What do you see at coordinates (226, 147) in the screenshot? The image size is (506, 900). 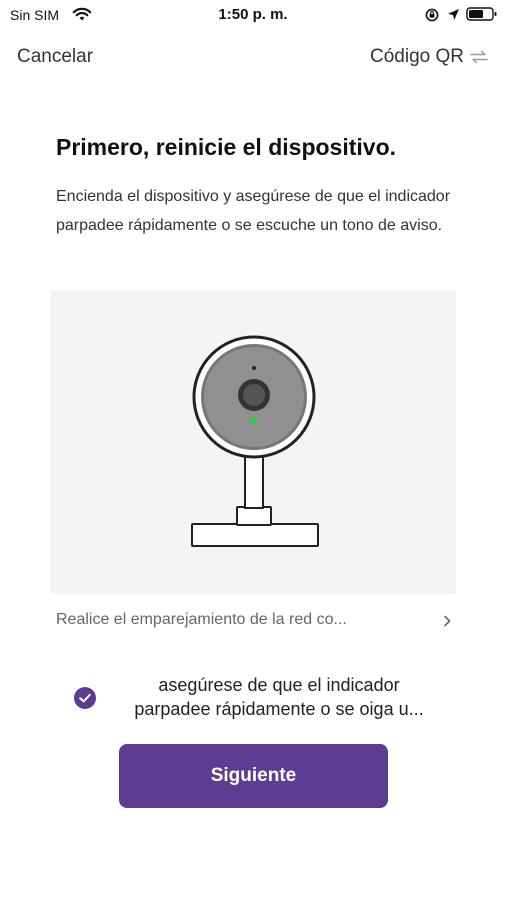 I see `page-title: Primero, reinicie el dispositivo.` at bounding box center [226, 147].